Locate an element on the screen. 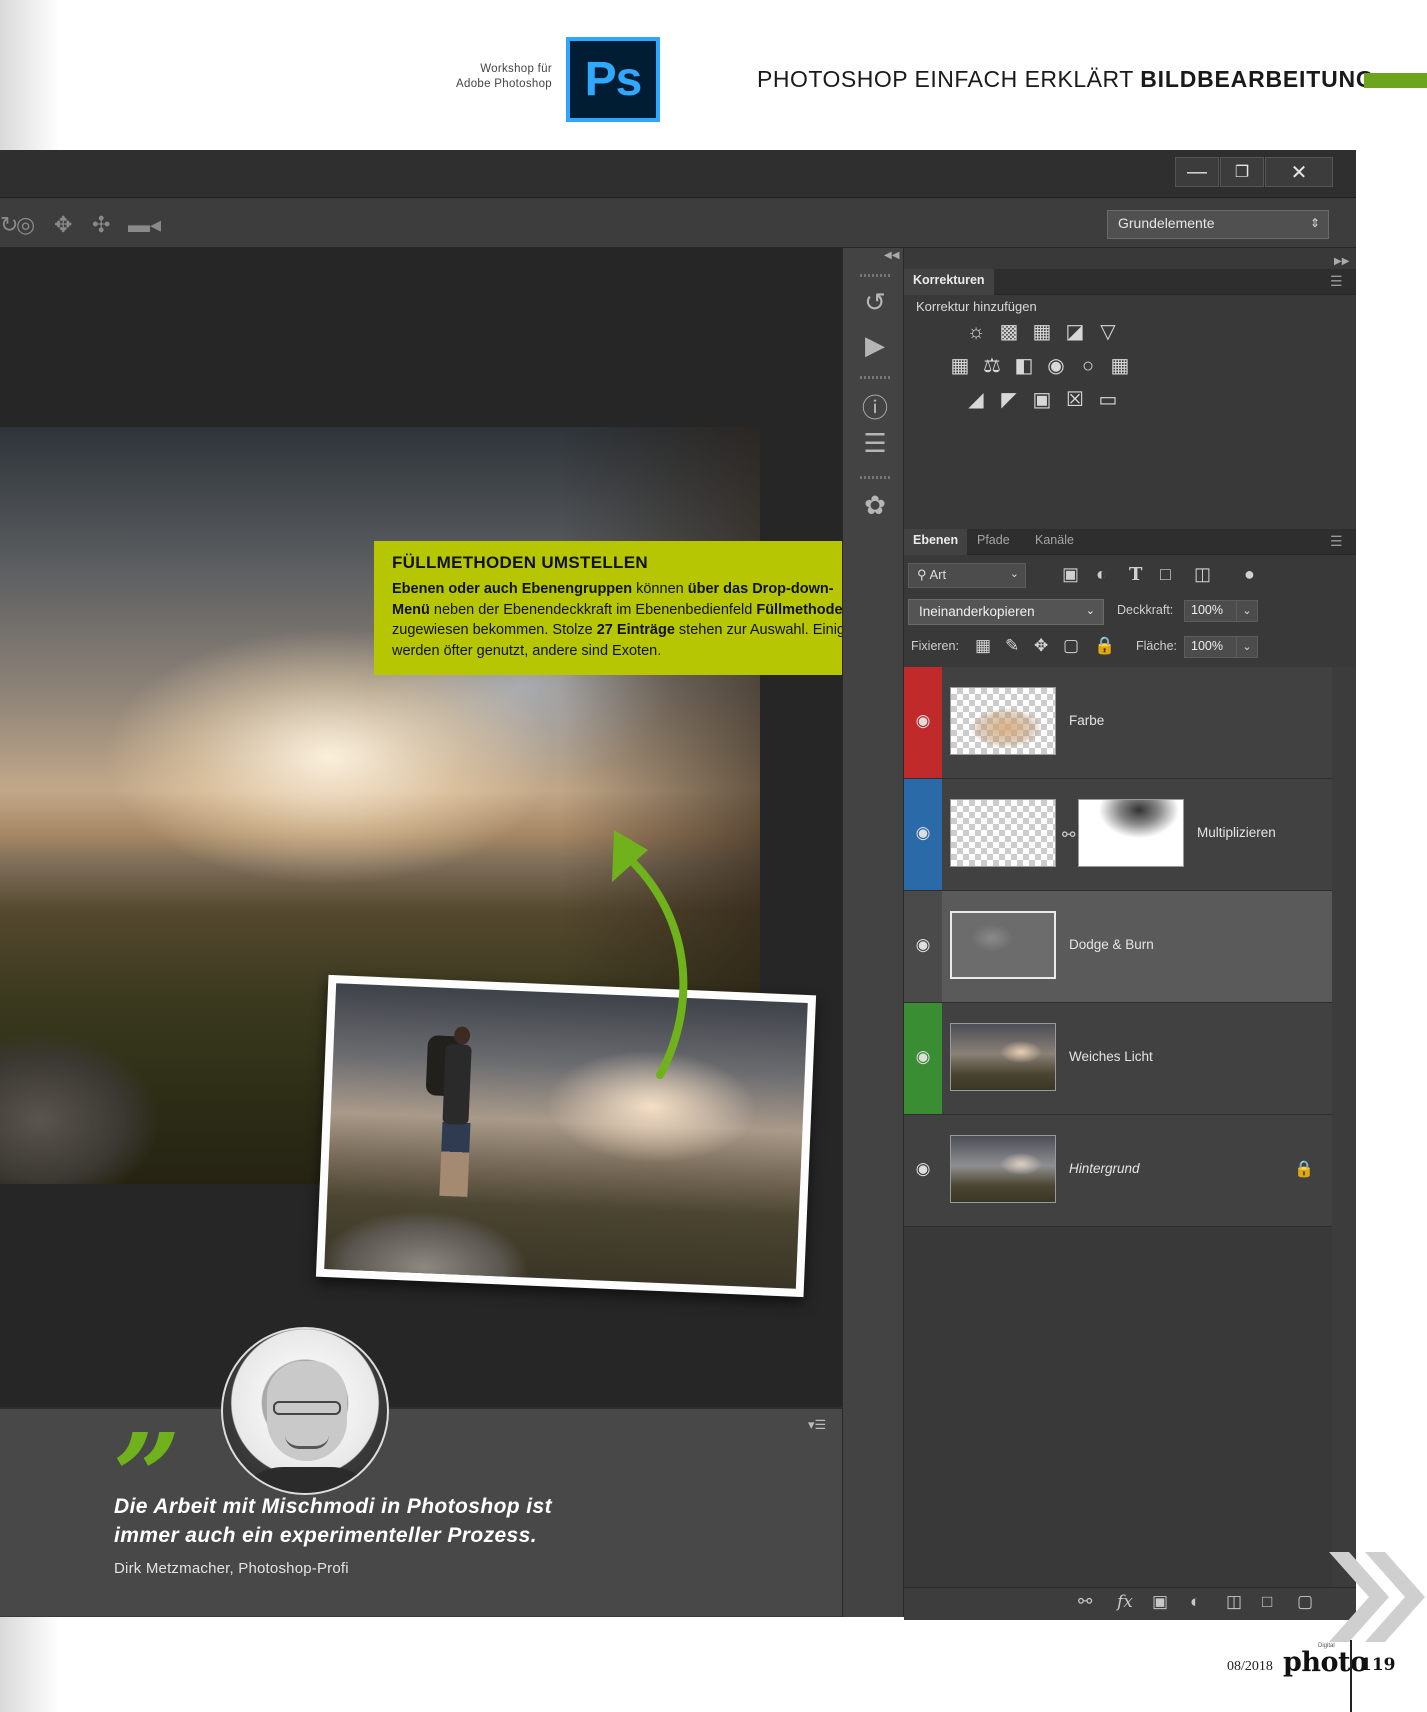 This screenshot has width=1427, height=1712. info-icon: ⓘ is located at coordinates (875, 405).